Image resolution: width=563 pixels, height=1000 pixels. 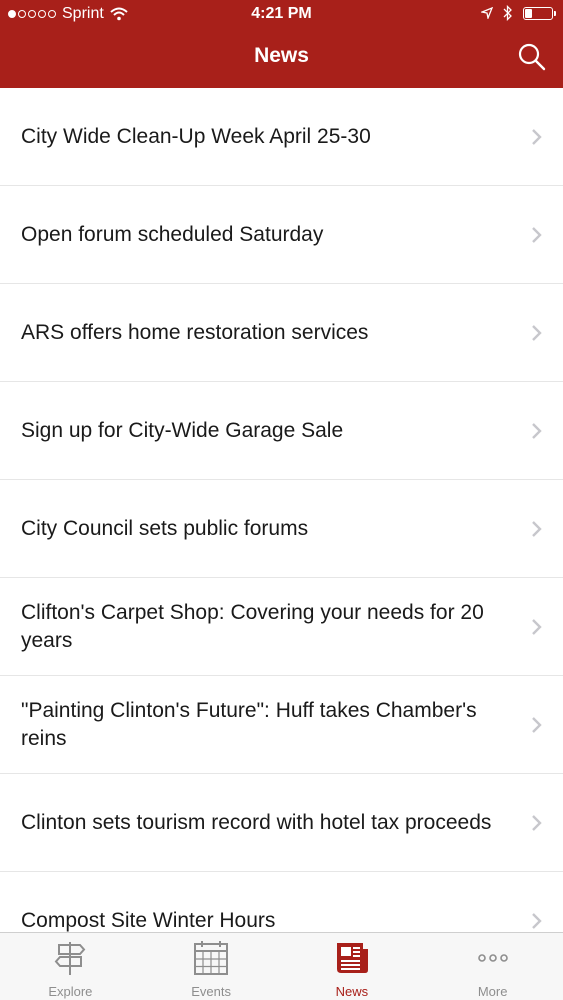 I want to click on tab-label: Explore, so click(x=70, y=991).